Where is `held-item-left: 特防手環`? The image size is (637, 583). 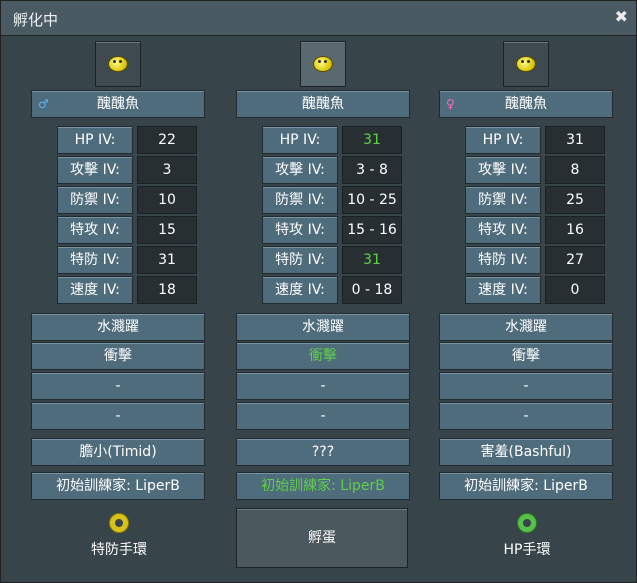
held-item-left: 特防手環 is located at coordinates (119, 536).